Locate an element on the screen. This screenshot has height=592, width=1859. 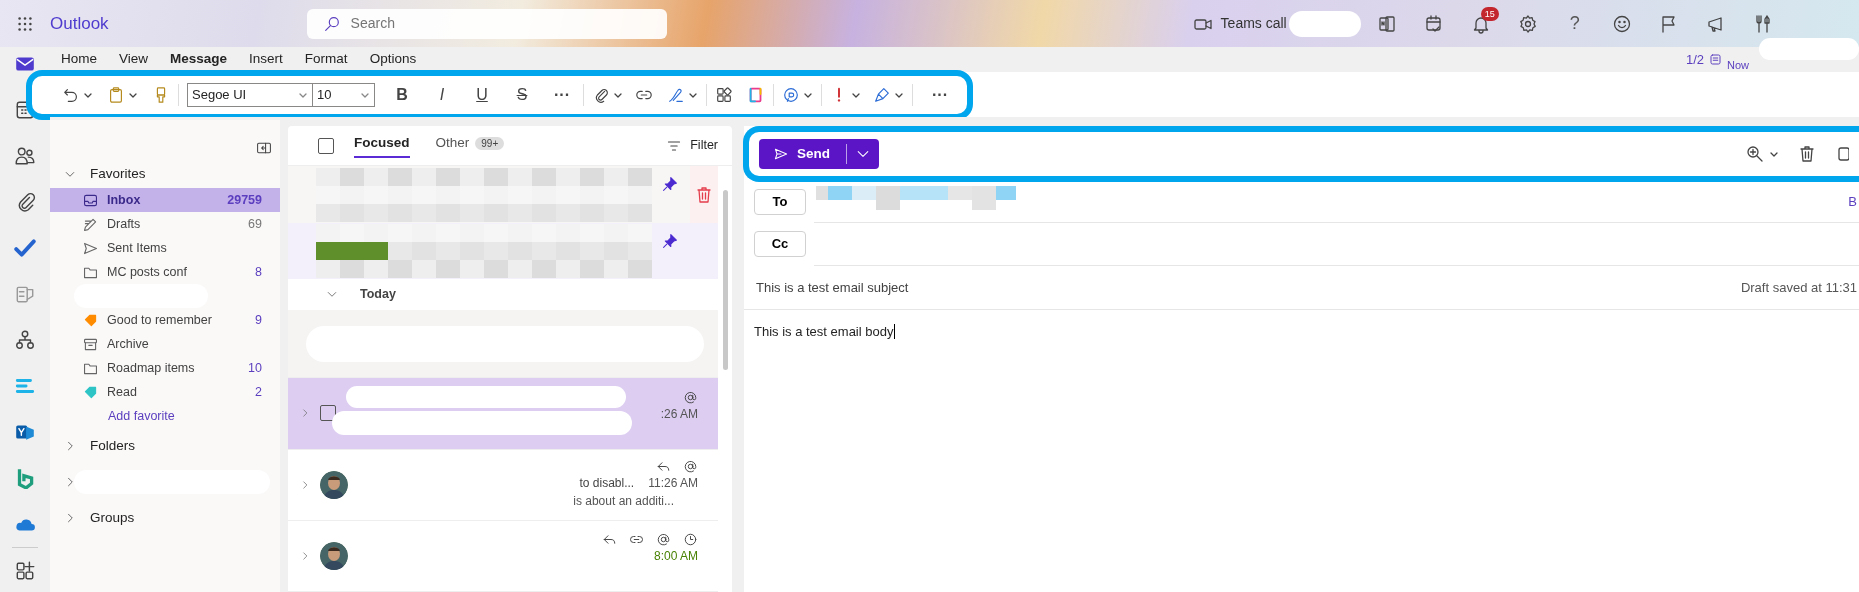
app-name: Outlook is located at coordinates (79, 23).